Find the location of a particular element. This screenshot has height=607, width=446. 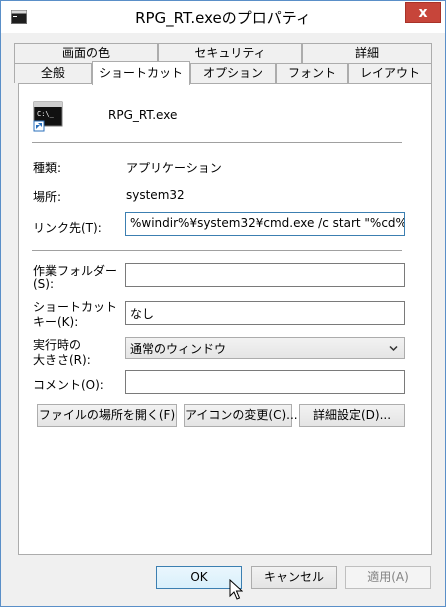

svg-text: C:\_ is located at coordinates (46, 114).